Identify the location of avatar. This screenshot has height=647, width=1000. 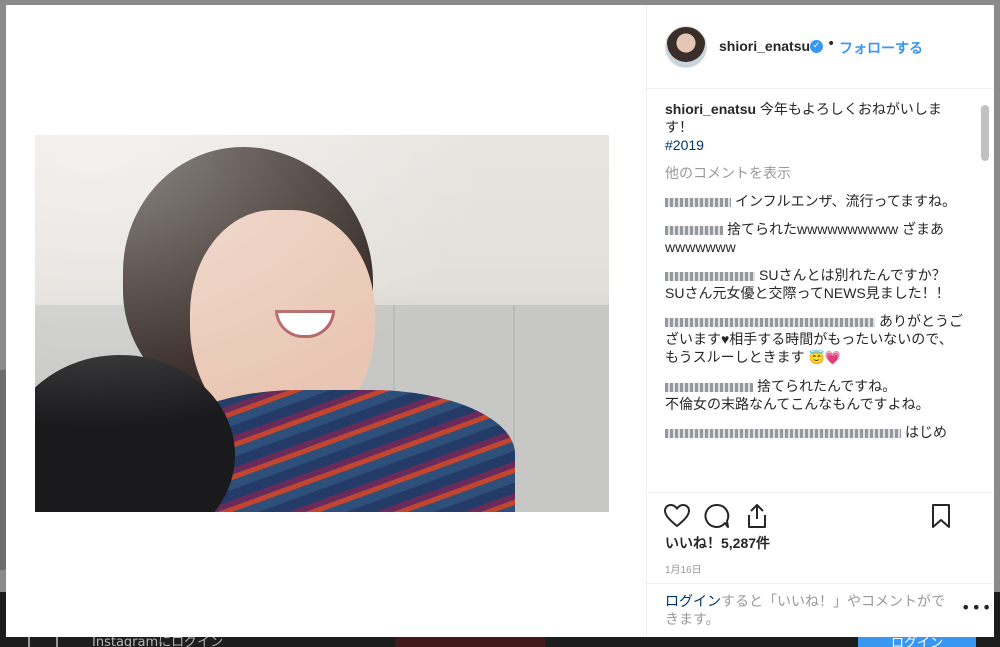
(686, 47).